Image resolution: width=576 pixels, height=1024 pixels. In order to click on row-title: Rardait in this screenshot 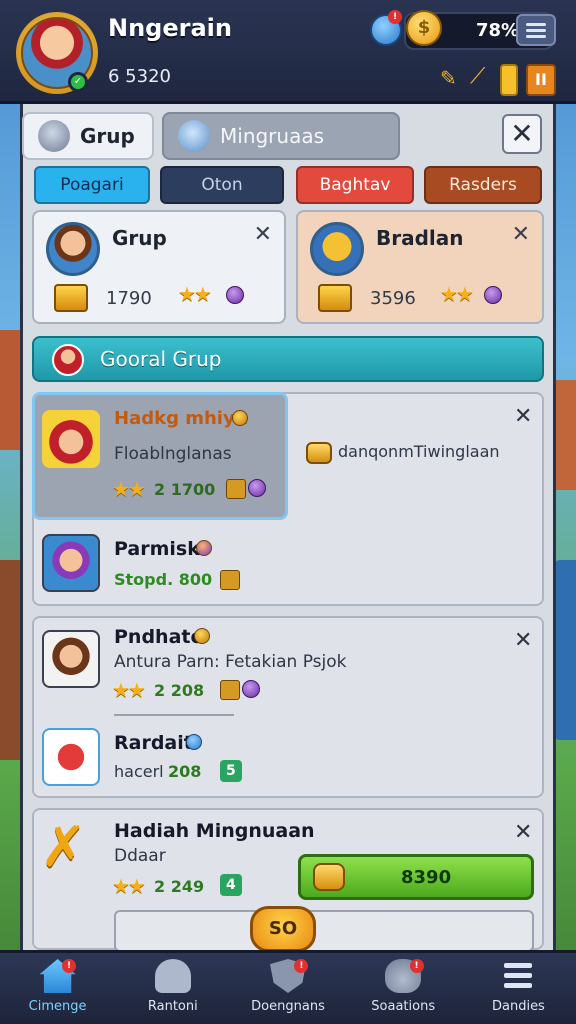, I will do `click(153, 743)`.